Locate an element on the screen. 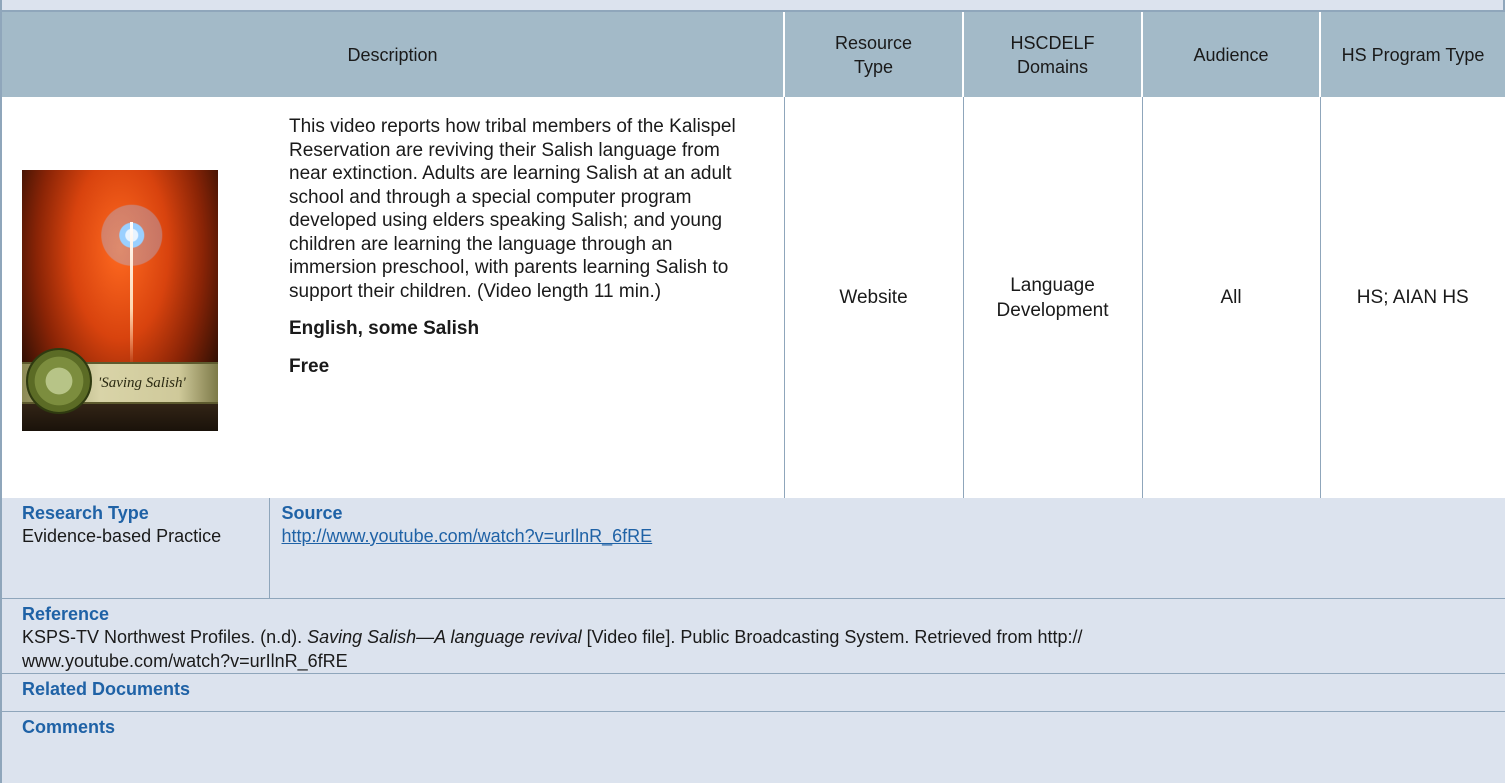 This screenshot has height=783, width=1505. thumbnail-caption: 'Saving Salish' is located at coordinates (142, 383).